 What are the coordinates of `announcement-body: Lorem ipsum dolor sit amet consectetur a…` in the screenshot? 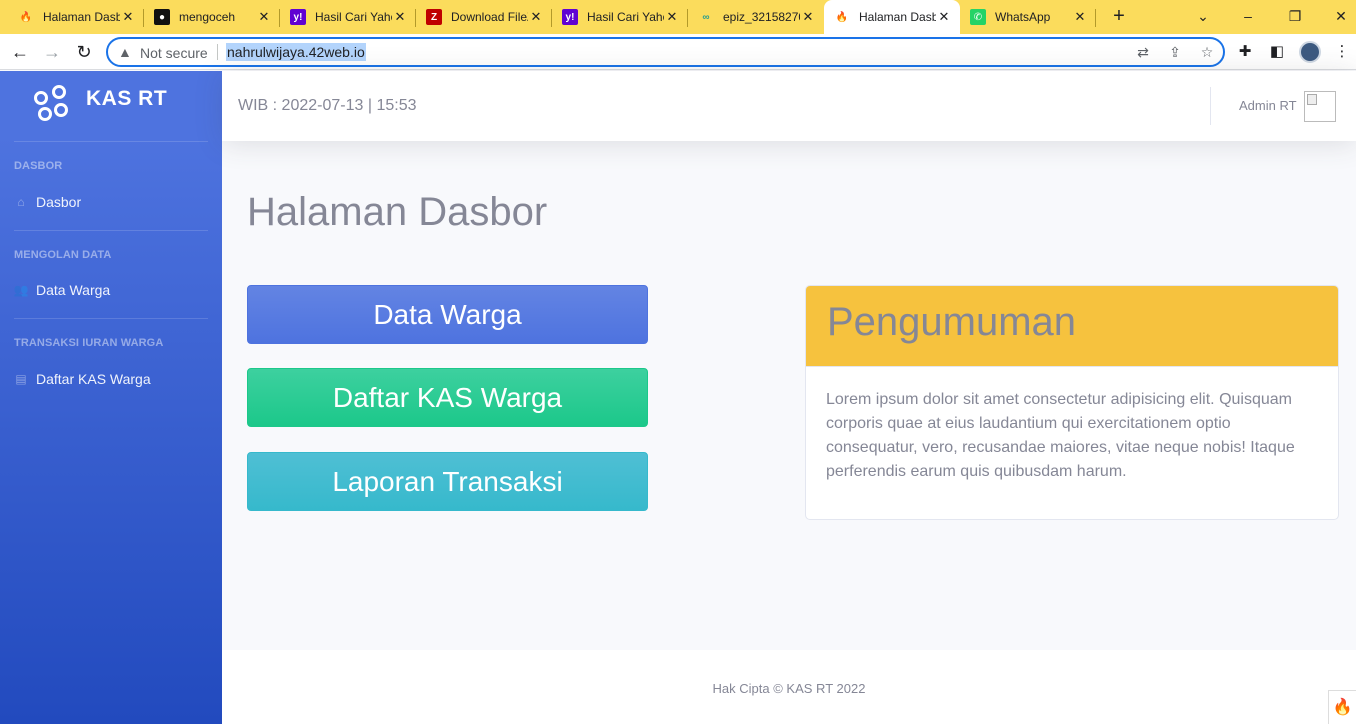 It's located at (1060, 435).